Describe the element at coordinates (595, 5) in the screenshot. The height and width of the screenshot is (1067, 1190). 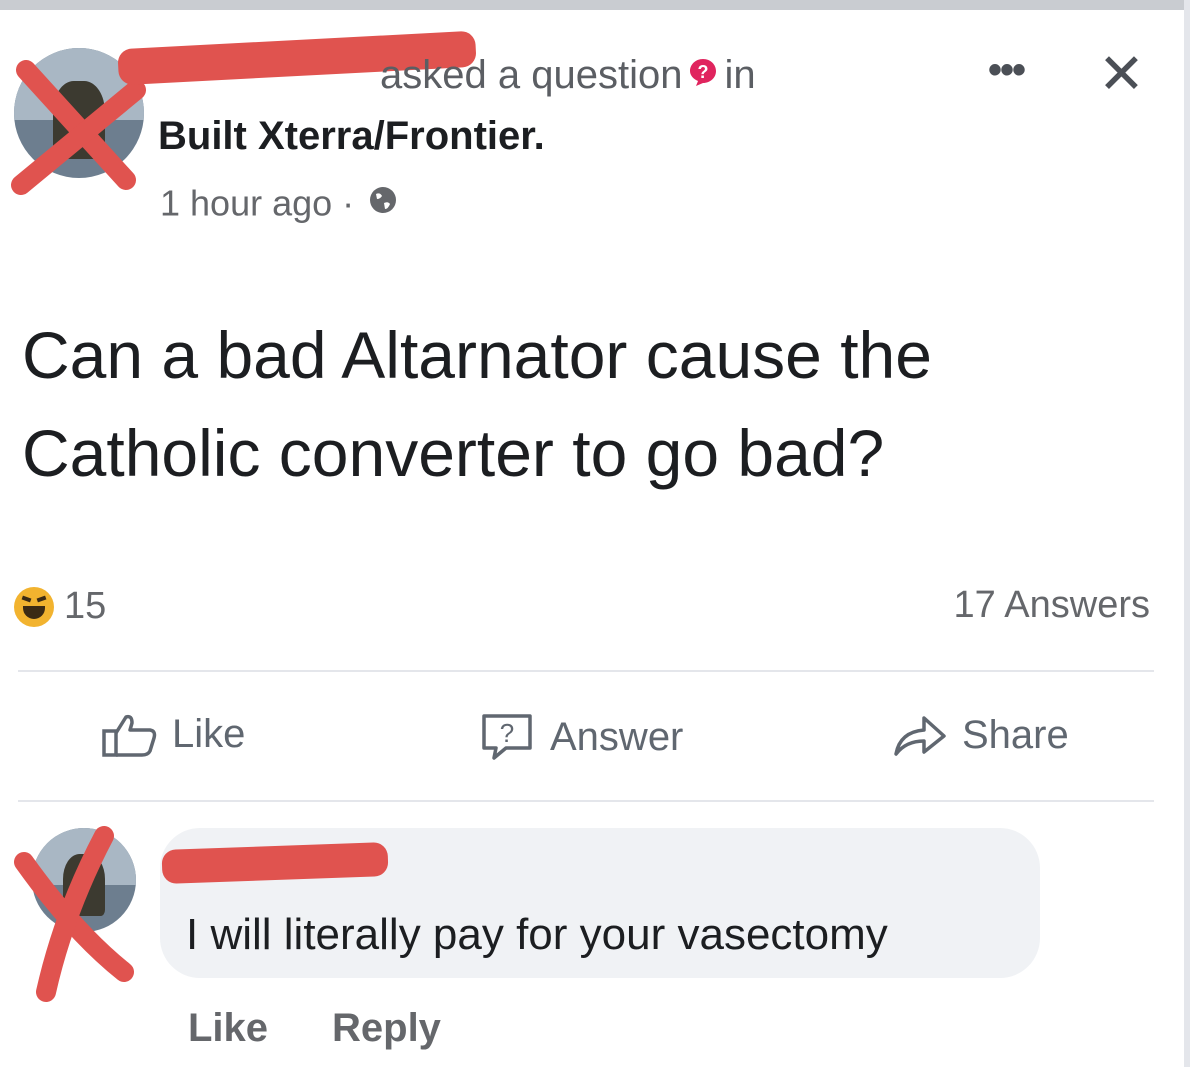
I see `top-border` at that location.